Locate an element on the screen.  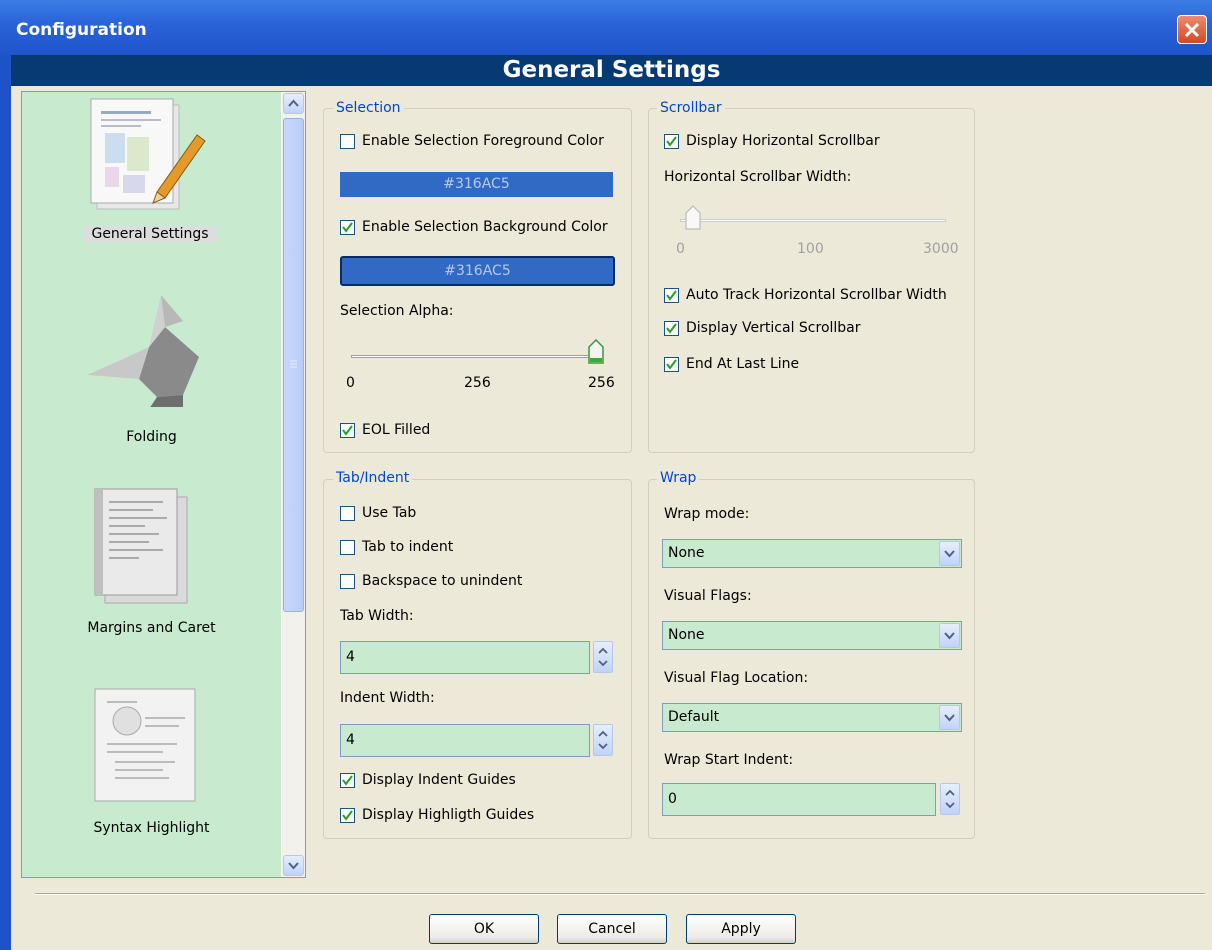
visual-flags-value: None is located at coordinates (686, 635).